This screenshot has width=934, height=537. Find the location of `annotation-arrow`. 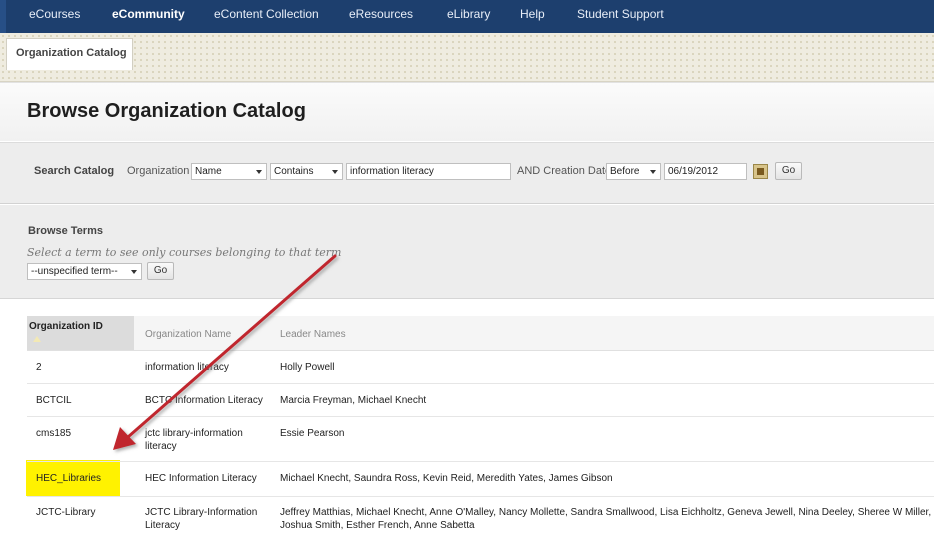

annotation-arrow is located at coordinates (225, 352).